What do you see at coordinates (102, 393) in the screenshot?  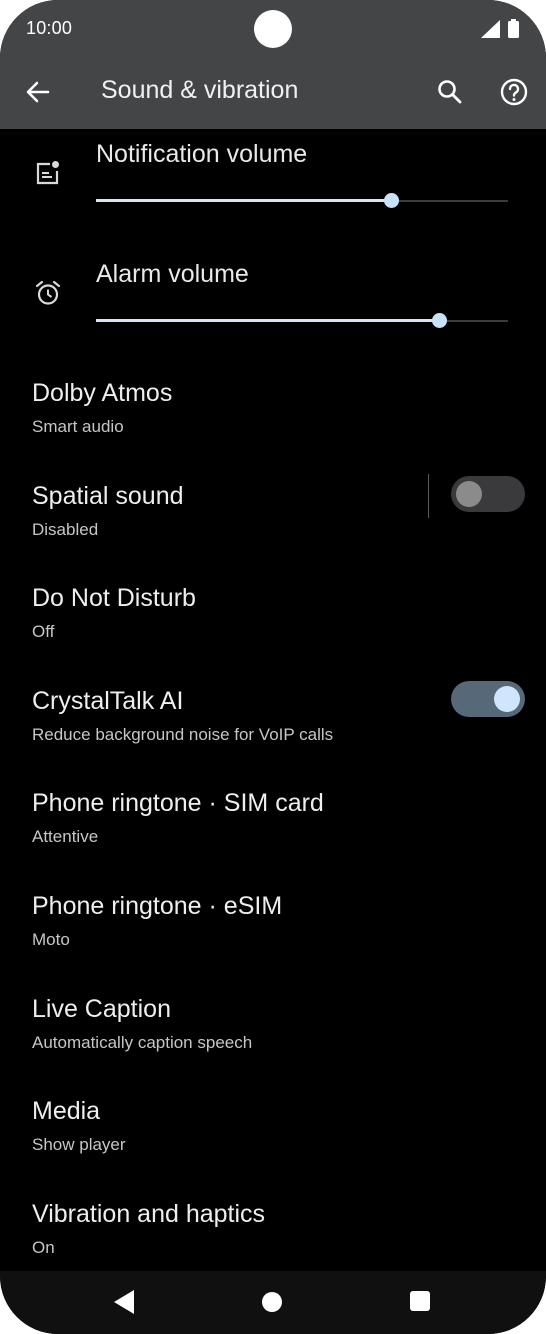 I see `item-title: Dolby Atmos` at bounding box center [102, 393].